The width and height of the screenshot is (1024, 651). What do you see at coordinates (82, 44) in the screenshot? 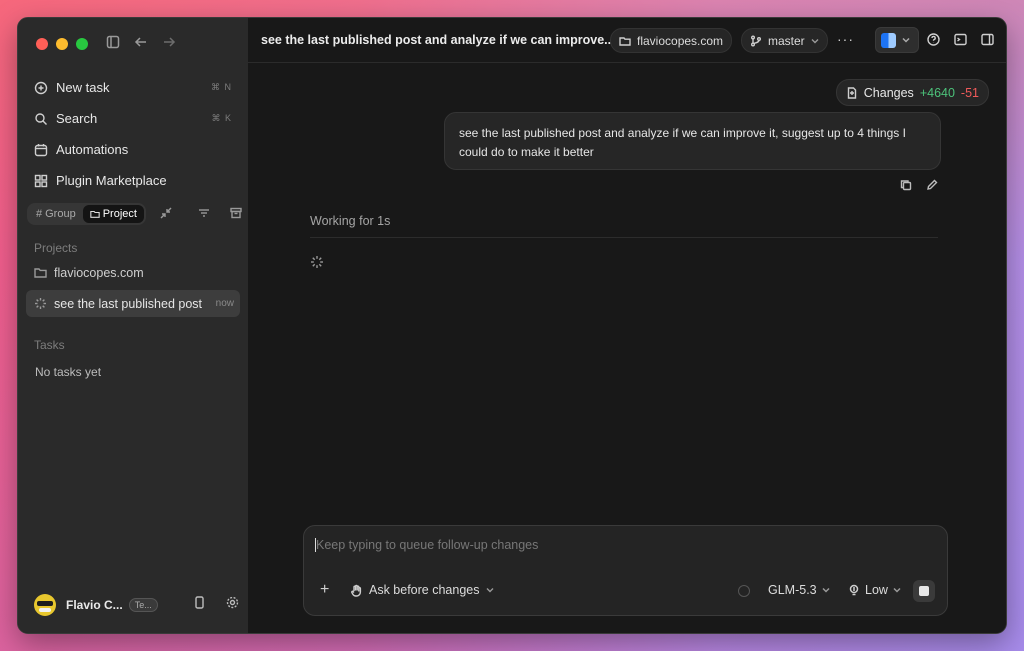
I see `zoom-window-button` at bounding box center [82, 44].